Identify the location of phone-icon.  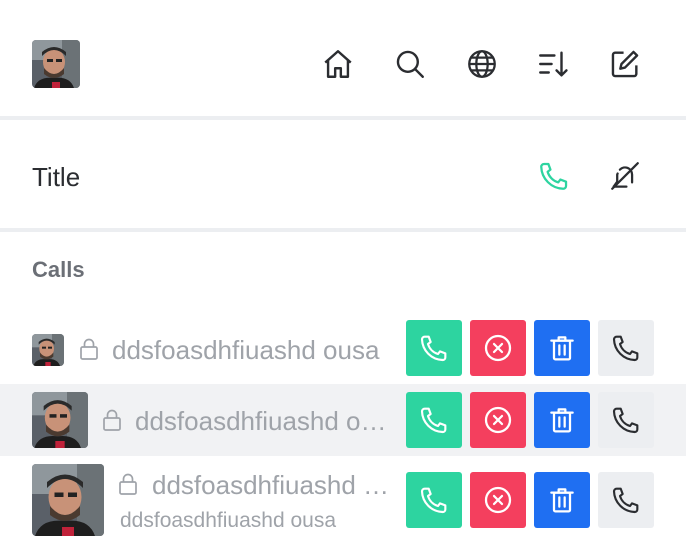
(554, 176).